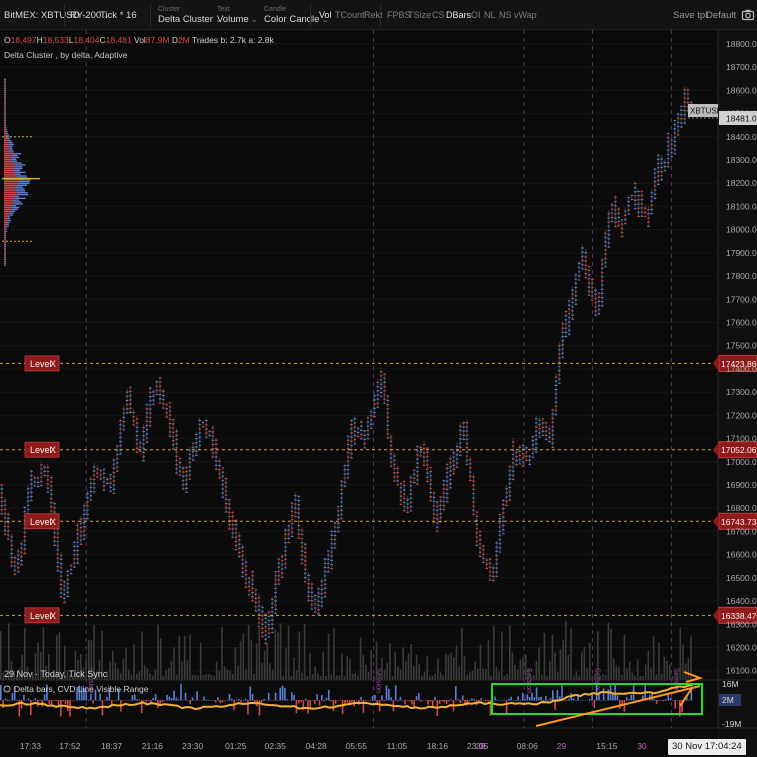 The height and width of the screenshot is (757, 757). I want to click on toggle-tsize: TSize, so click(419, 15).